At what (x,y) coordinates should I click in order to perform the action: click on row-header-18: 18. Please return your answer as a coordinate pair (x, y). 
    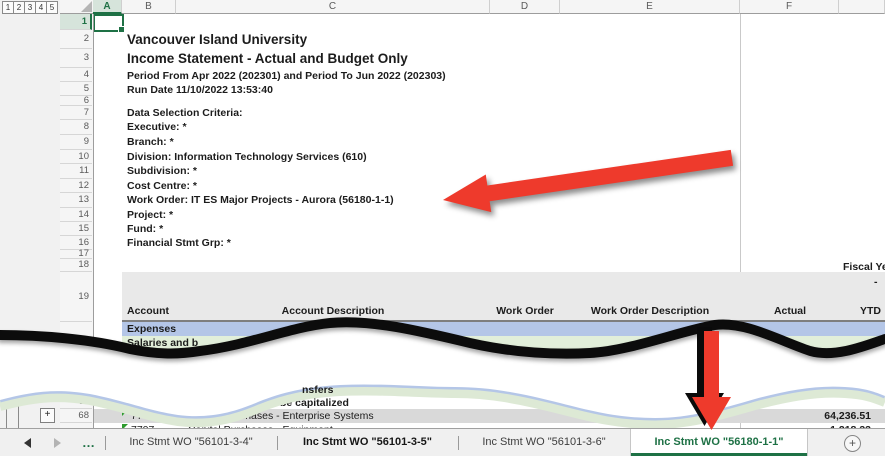
    Looking at the image, I should click on (76, 265).